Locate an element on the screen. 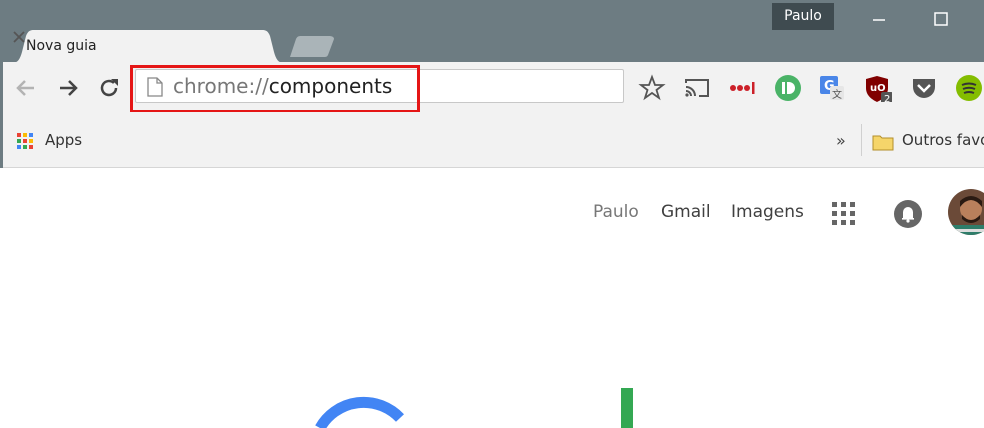  google-apps-grid-icon is located at coordinates (844, 214).